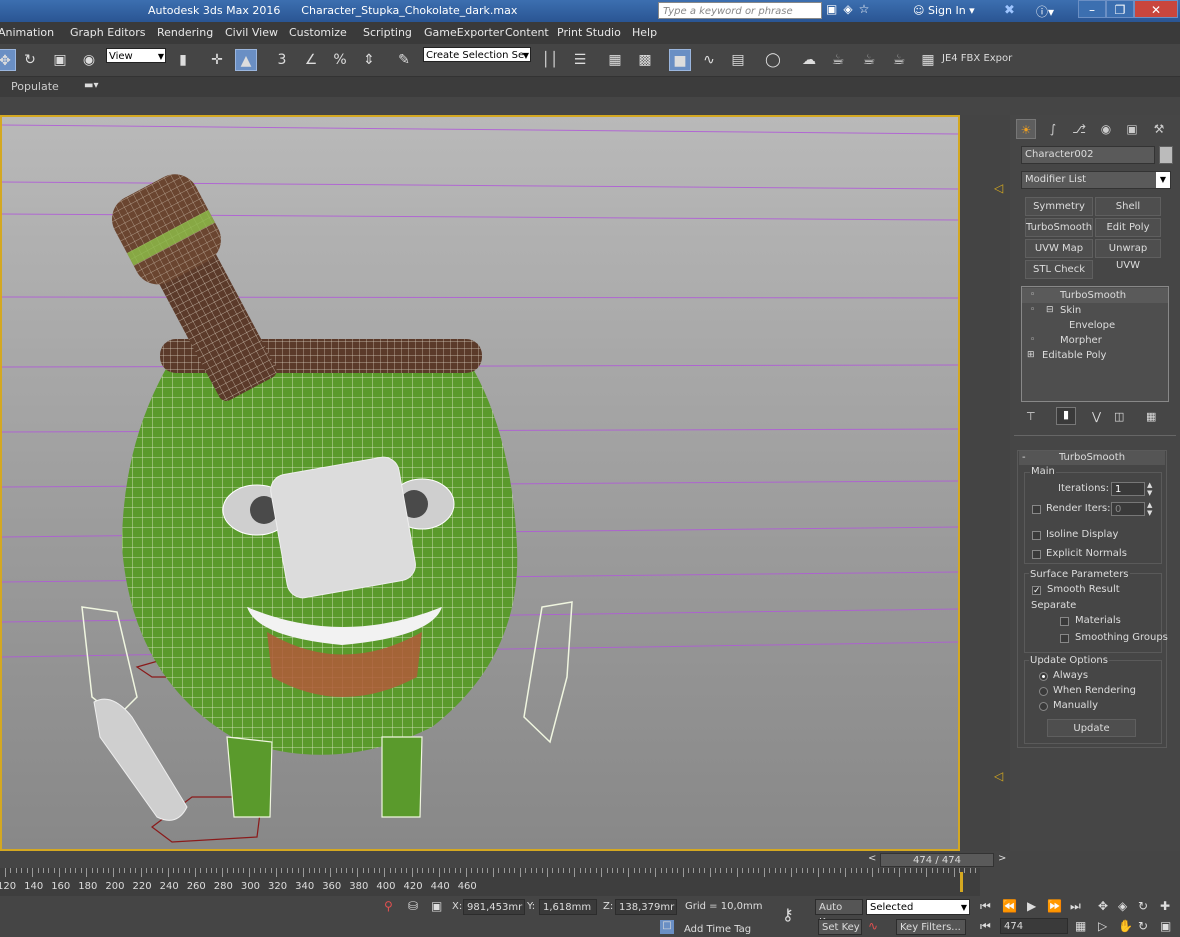 Image resolution: width=1180 pixels, height=937 pixels. What do you see at coordinates (387, 32) in the screenshot?
I see `menu-scripting: Scripting` at bounding box center [387, 32].